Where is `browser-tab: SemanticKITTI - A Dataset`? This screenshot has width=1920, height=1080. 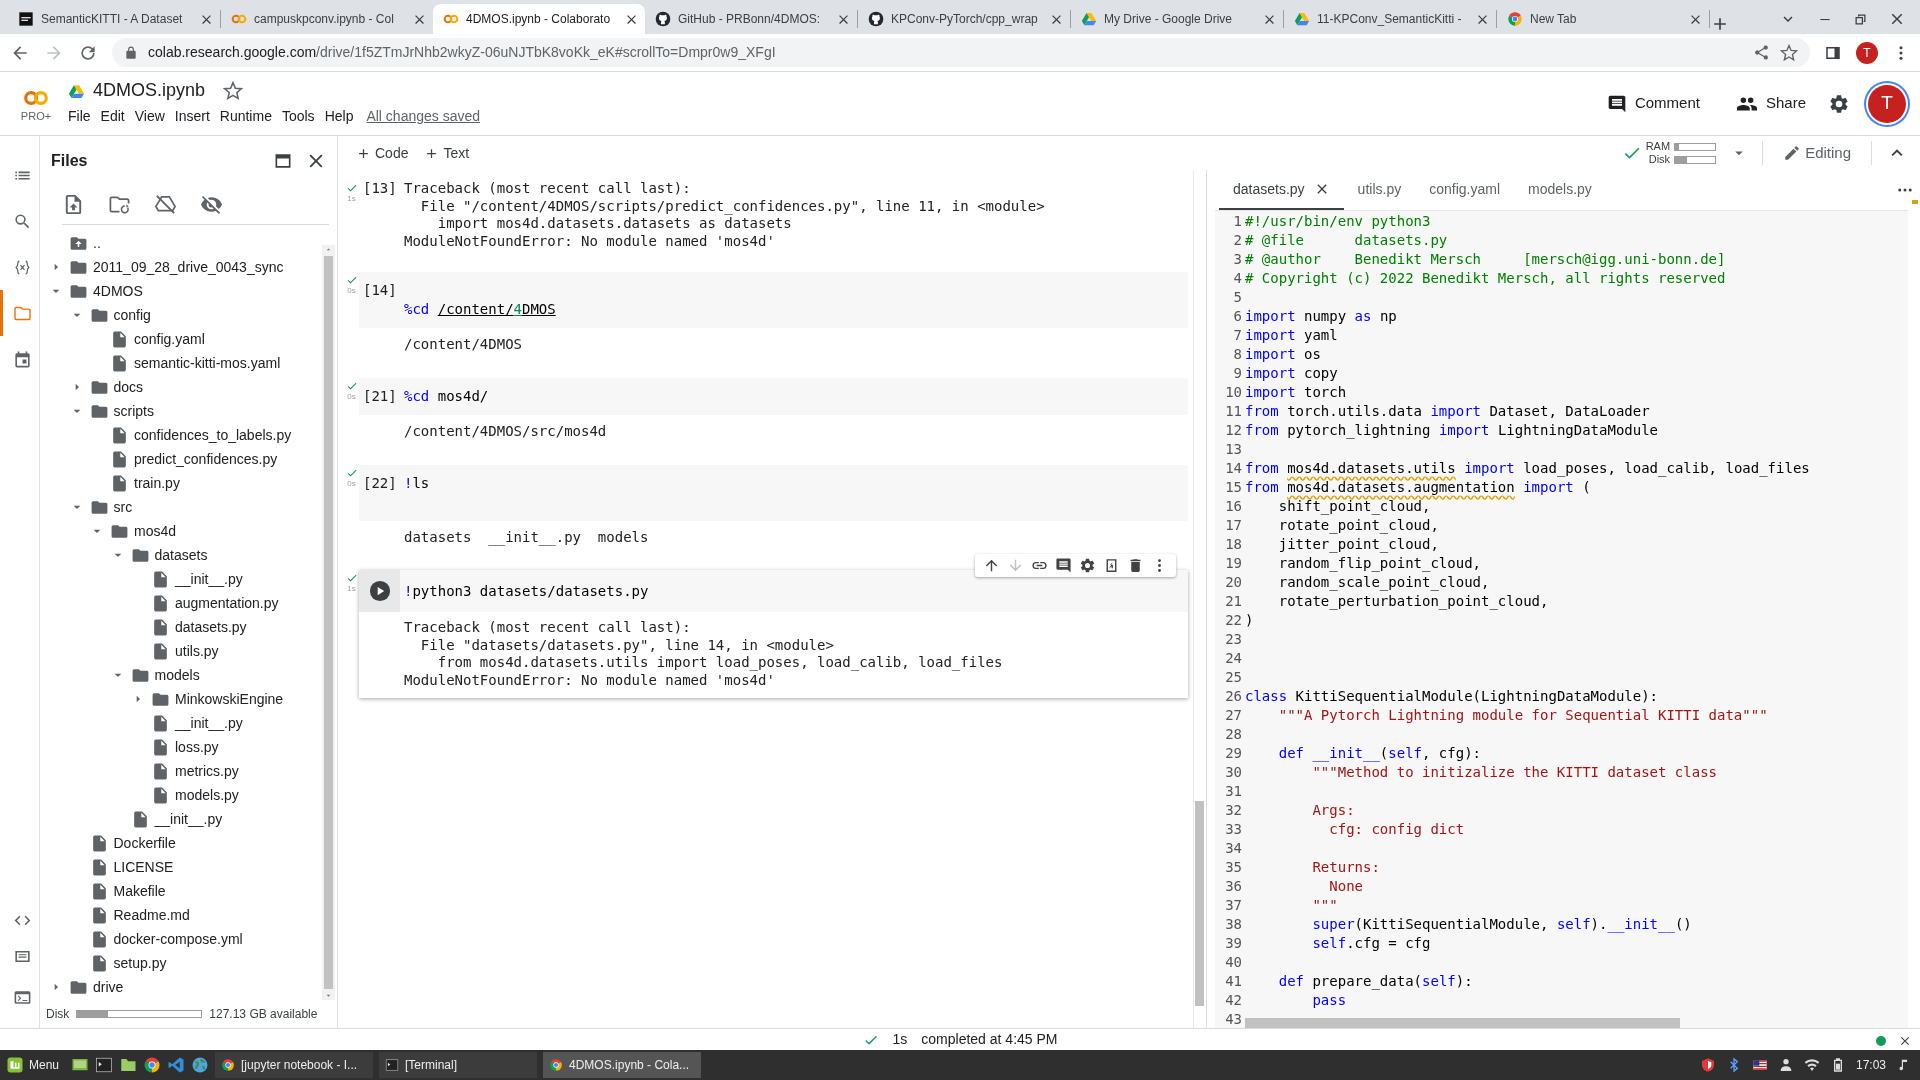
browser-tab: SemanticKITTI - A Dataset is located at coordinates (114, 19).